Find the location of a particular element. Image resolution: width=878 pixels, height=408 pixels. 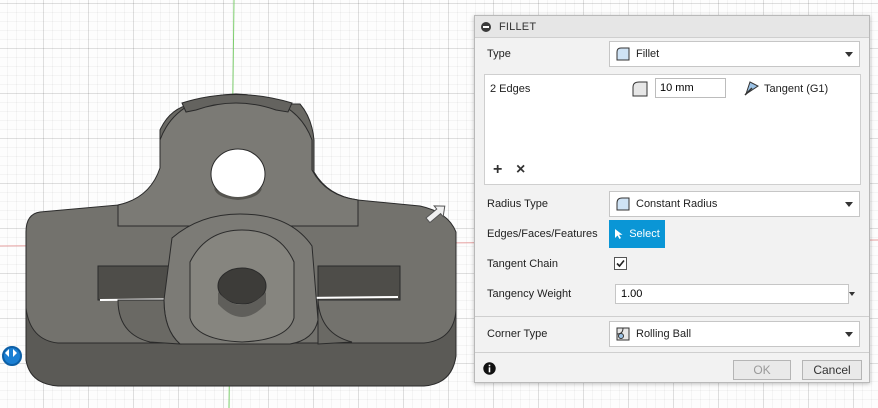

dialog-header: FILLET is located at coordinates (672, 27).